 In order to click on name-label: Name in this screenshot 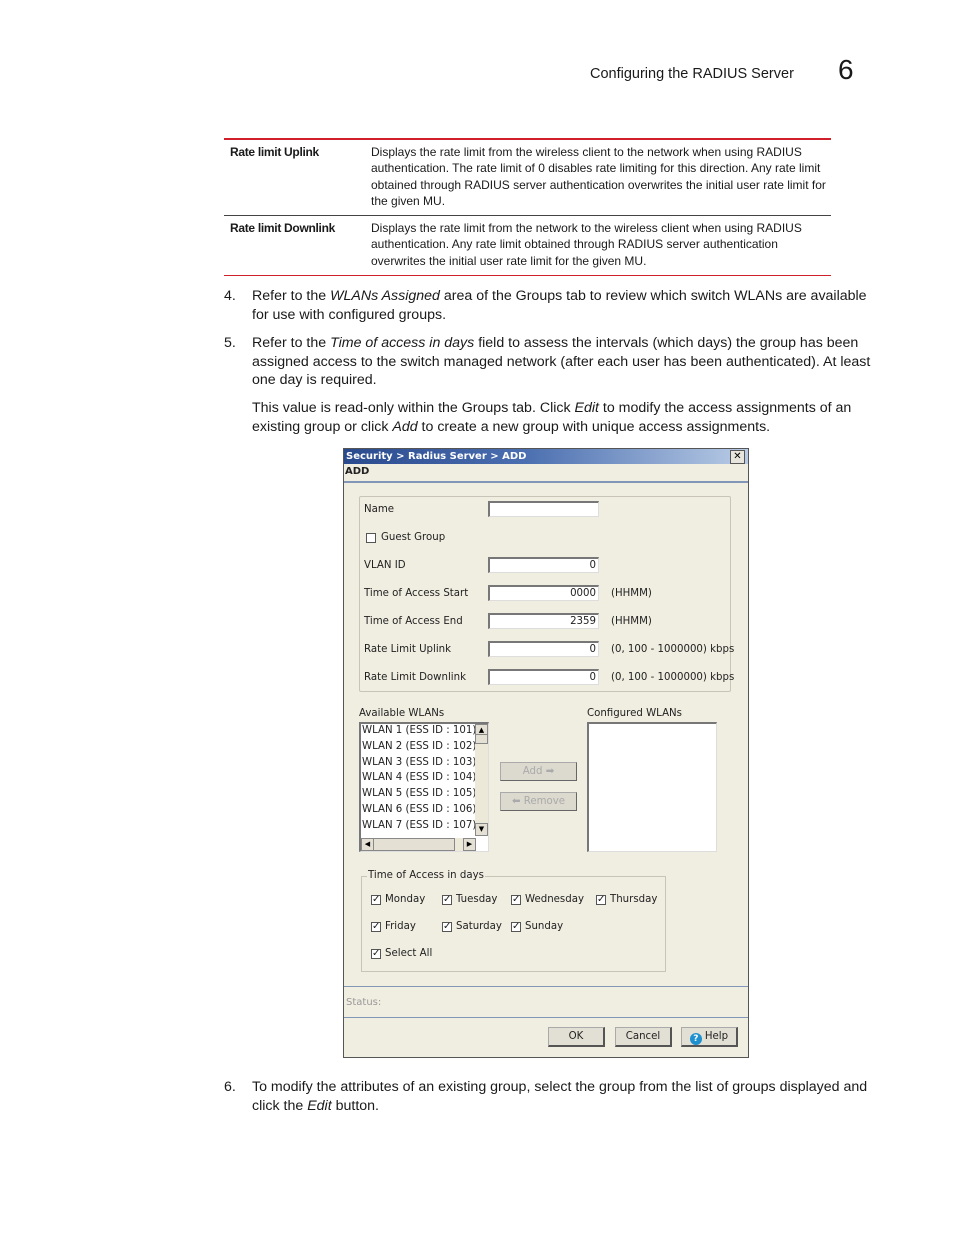, I will do `click(379, 509)`.